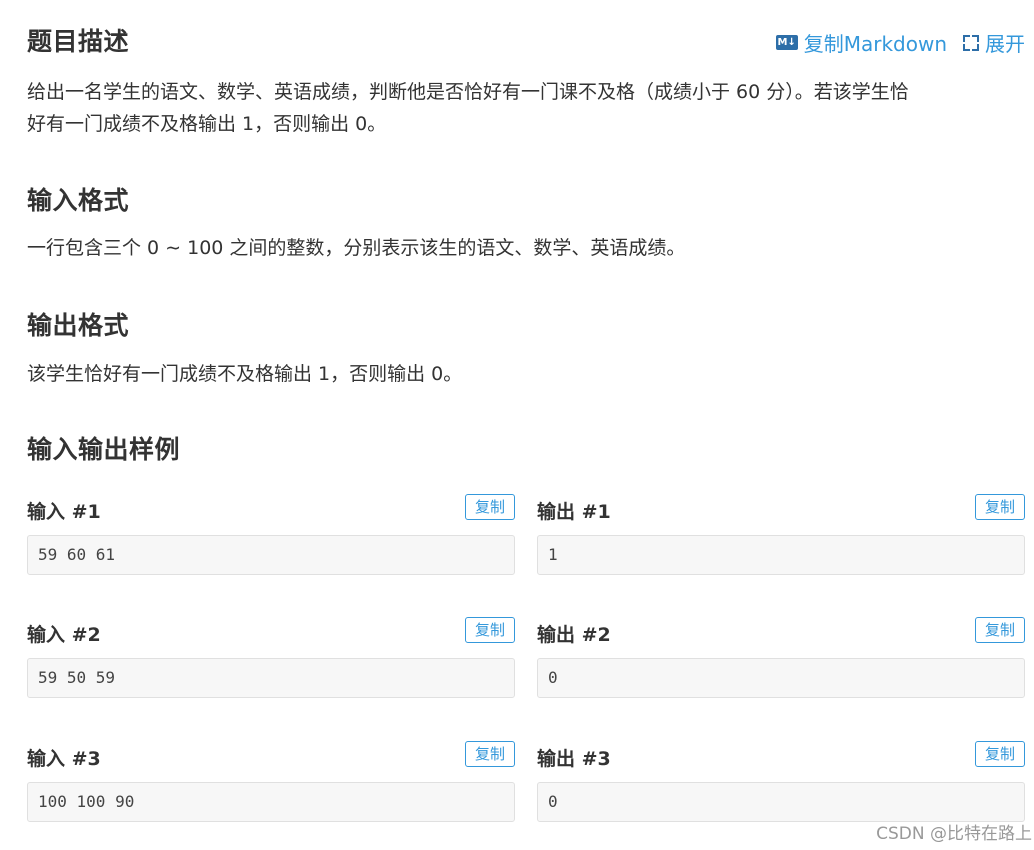 The width and height of the screenshot is (1034, 850). I want to click on input-label-1: 输入 #1, so click(64, 512).